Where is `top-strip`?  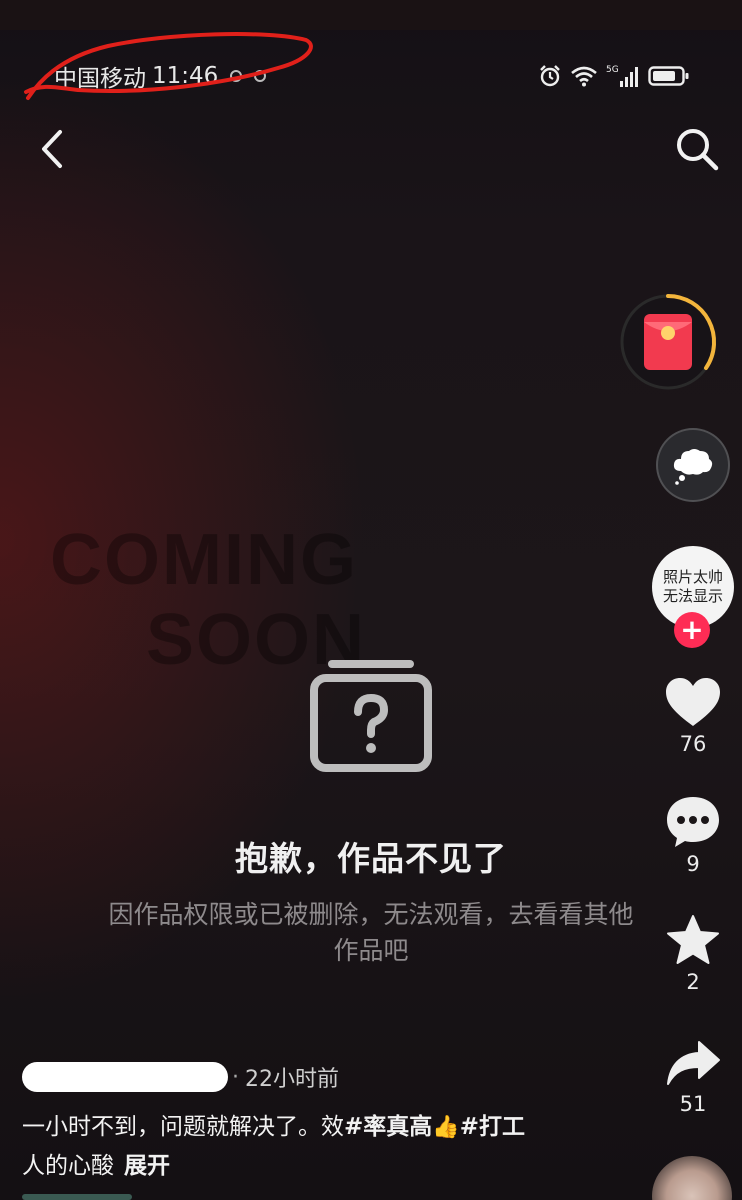 top-strip is located at coordinates (371, 15).